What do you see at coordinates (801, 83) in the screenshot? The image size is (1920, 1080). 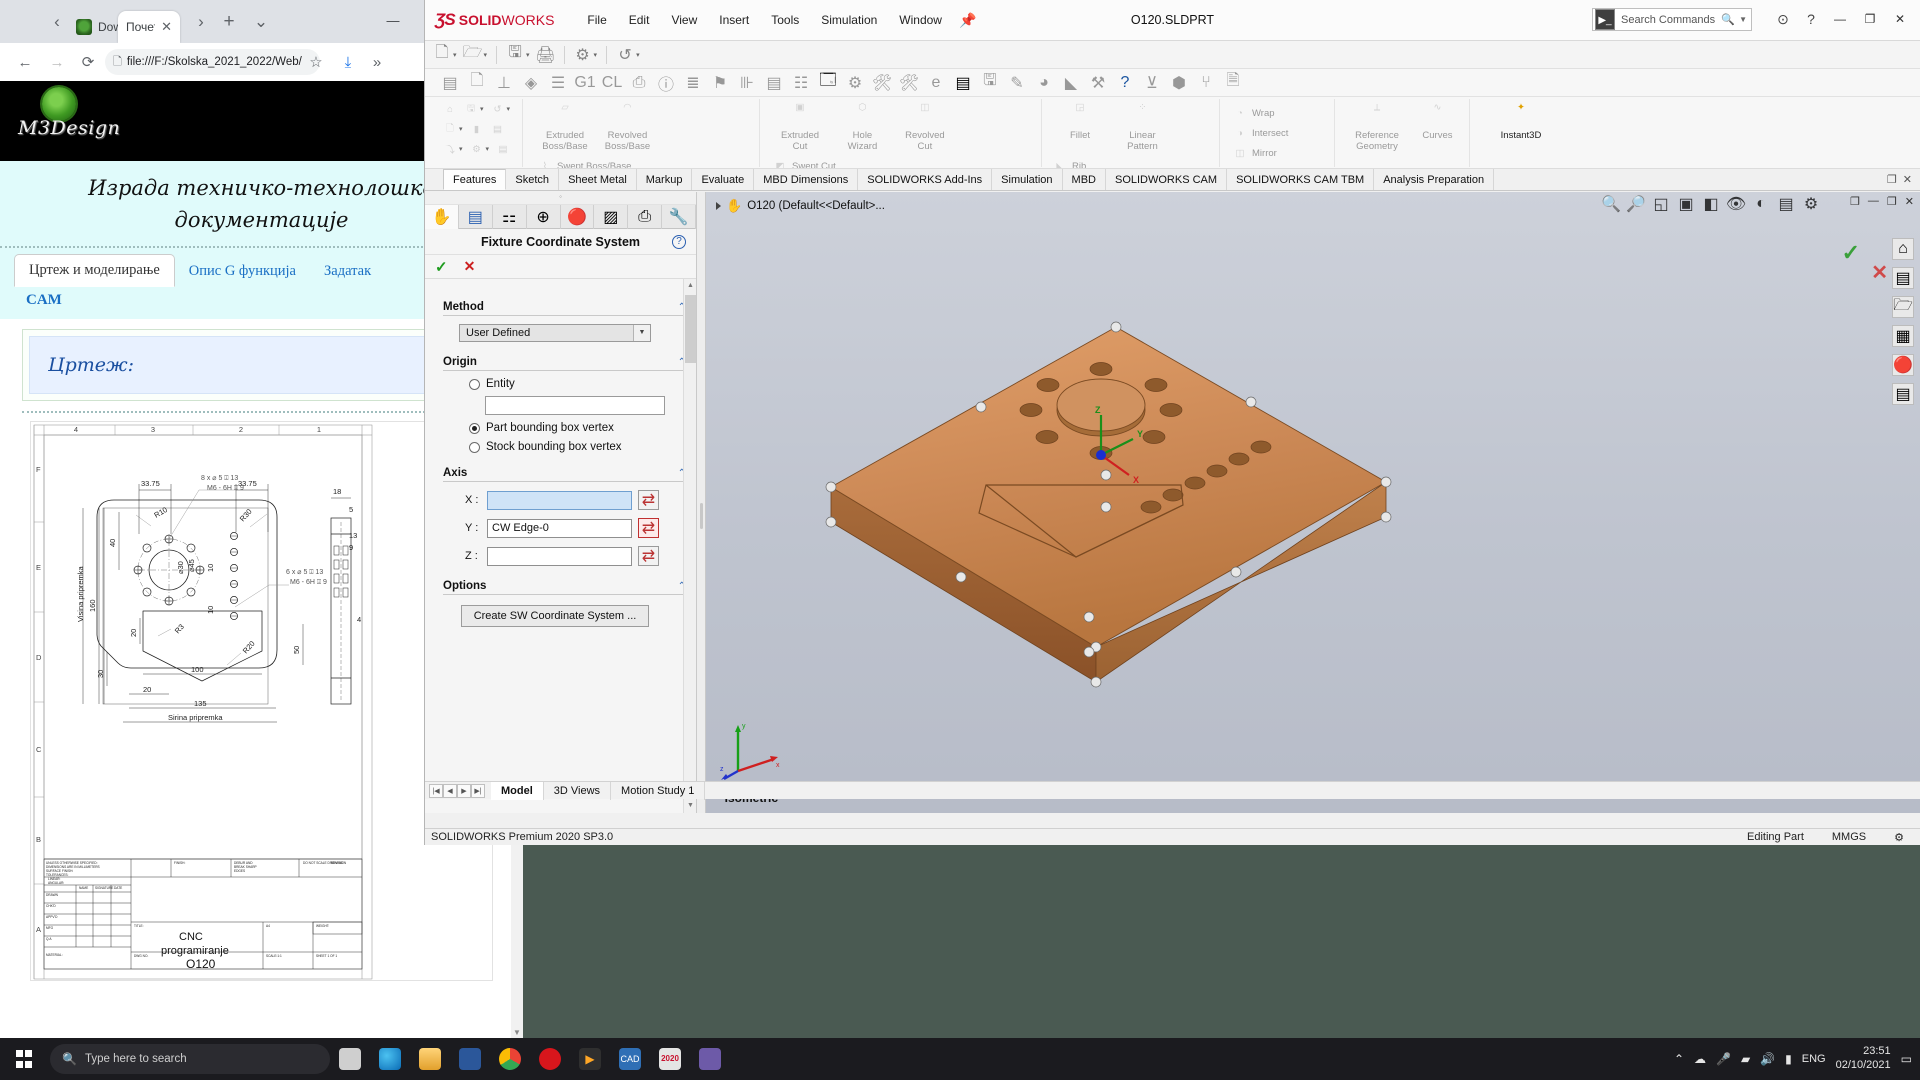 I see `cam-numbered-list-icon: ☷` at bounding box center [801, 83].